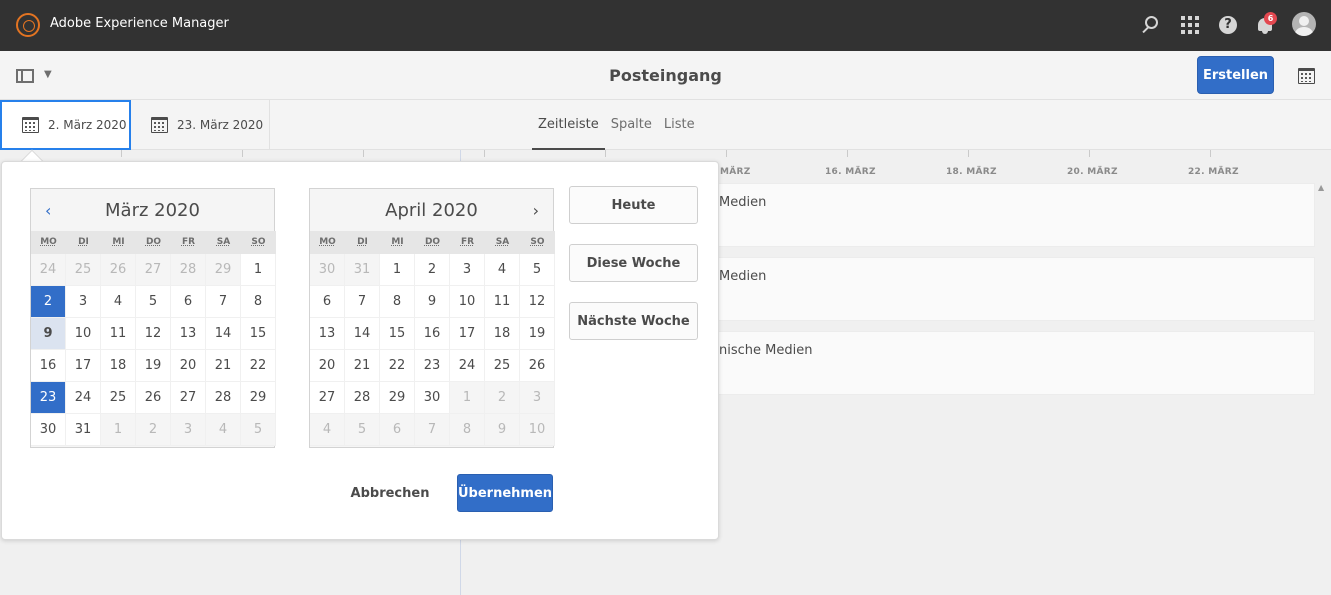  I want to click on calendar-day: 27, so click(153, 270).